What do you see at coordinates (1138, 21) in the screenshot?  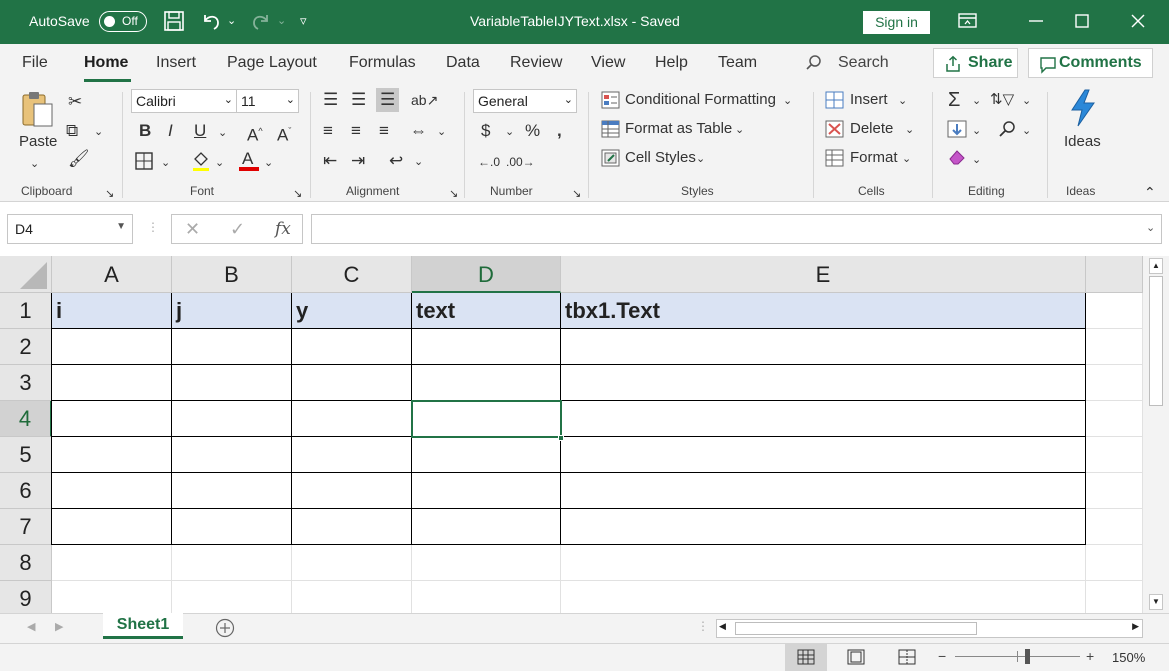 I see `close-icon` at bounding box center [1138, 21].